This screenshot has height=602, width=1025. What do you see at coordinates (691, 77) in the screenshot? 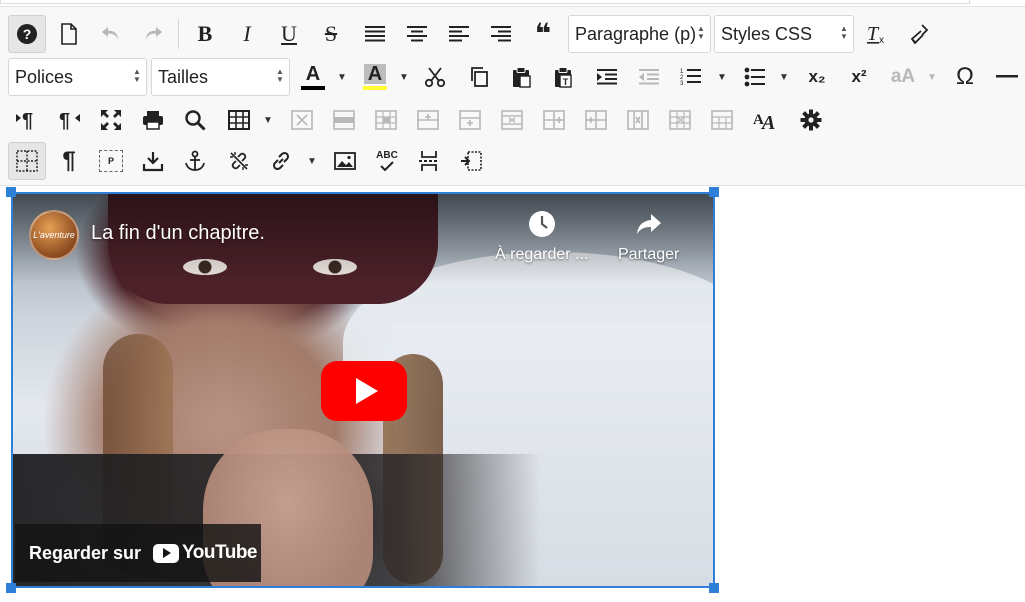
I see `numbered-list-button: 123` at bounding box center [691, 77].